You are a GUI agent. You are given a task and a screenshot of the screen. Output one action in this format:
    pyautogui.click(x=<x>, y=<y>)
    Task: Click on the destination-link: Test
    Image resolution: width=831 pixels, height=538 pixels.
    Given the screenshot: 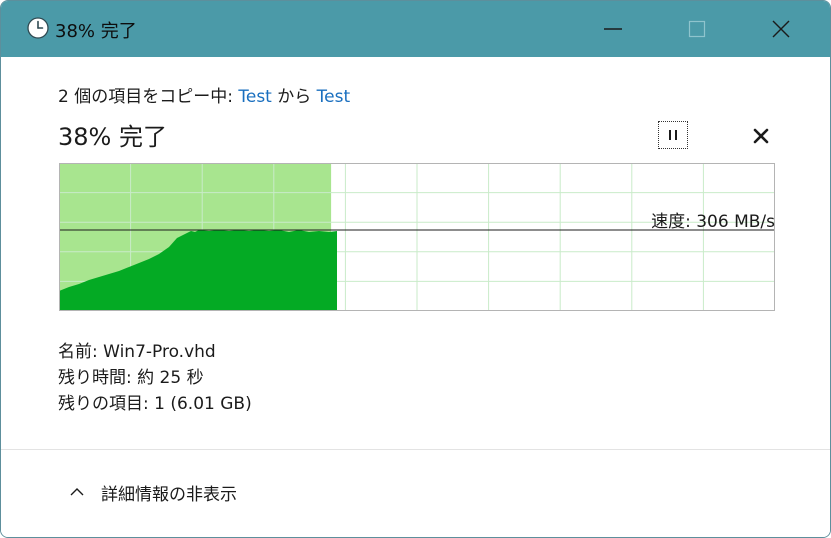 What is the action you would take?
    pyautogui.click(x=333, y=97)
    